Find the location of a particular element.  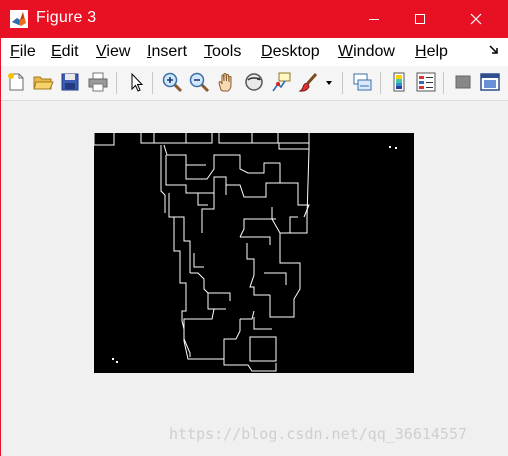

maximize-icon is located at coordinates (420, 19).